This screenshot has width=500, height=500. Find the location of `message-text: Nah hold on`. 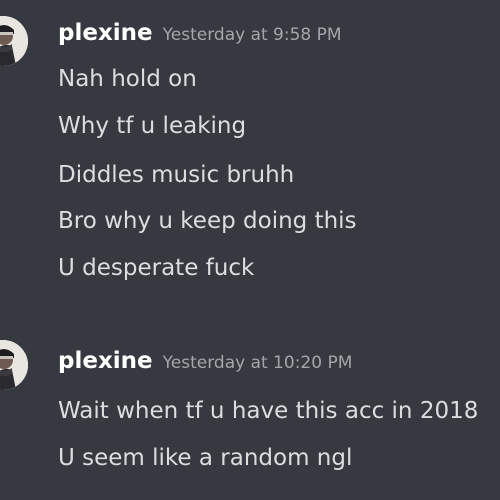

message-text: Nah hold on is located at coordinates (127, 79).